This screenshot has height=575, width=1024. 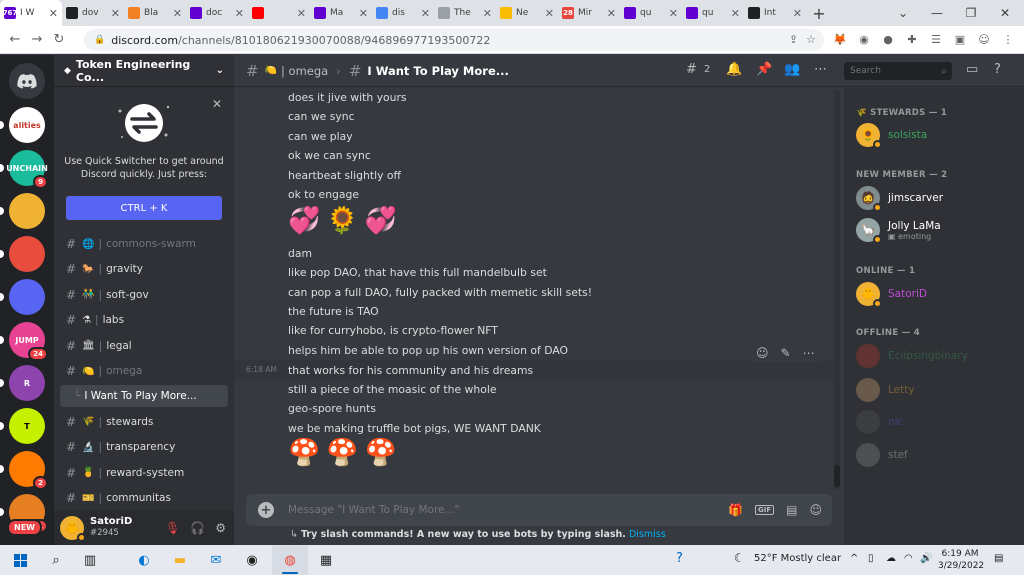 What do you see at coordinates (908, 558) in the screenshot?
I see `wifi-icon: ◠` at bounding box center [908, 558].